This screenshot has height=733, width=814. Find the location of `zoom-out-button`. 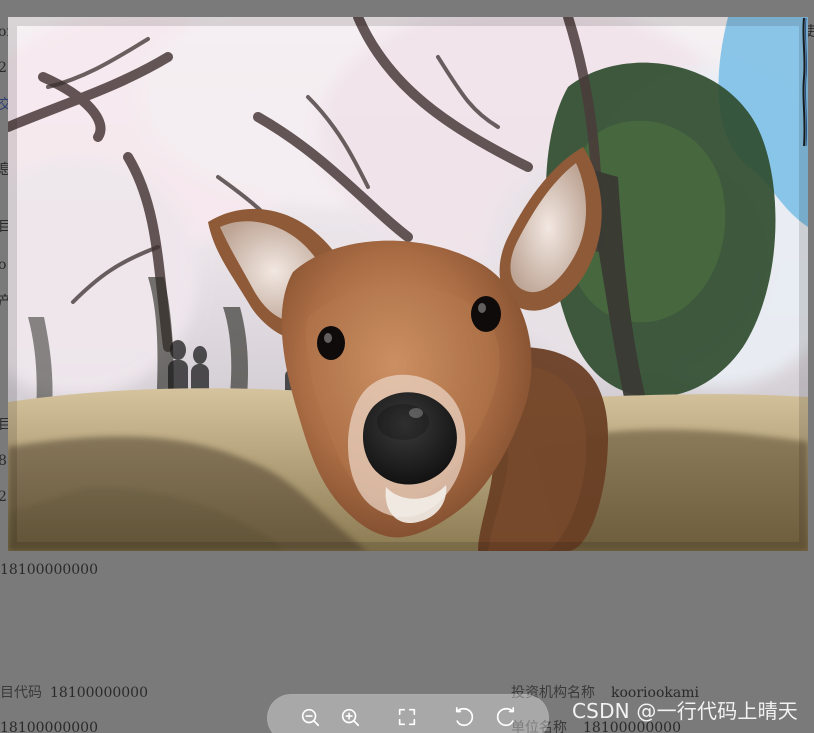

zoom-out-button is located at coordinates (310, 717).